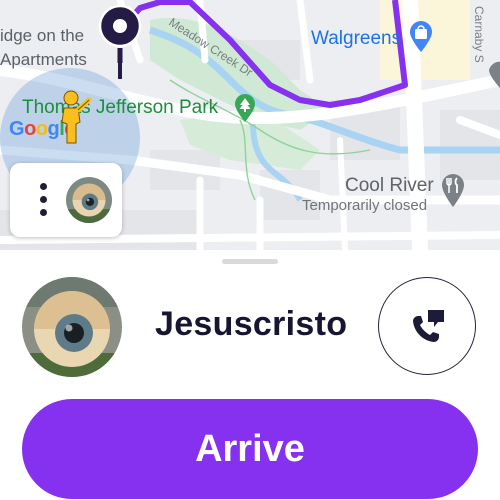 The height and width of the screenshot is (500, 500). I want to click on sheet-drag-handle, so click(250, 261).